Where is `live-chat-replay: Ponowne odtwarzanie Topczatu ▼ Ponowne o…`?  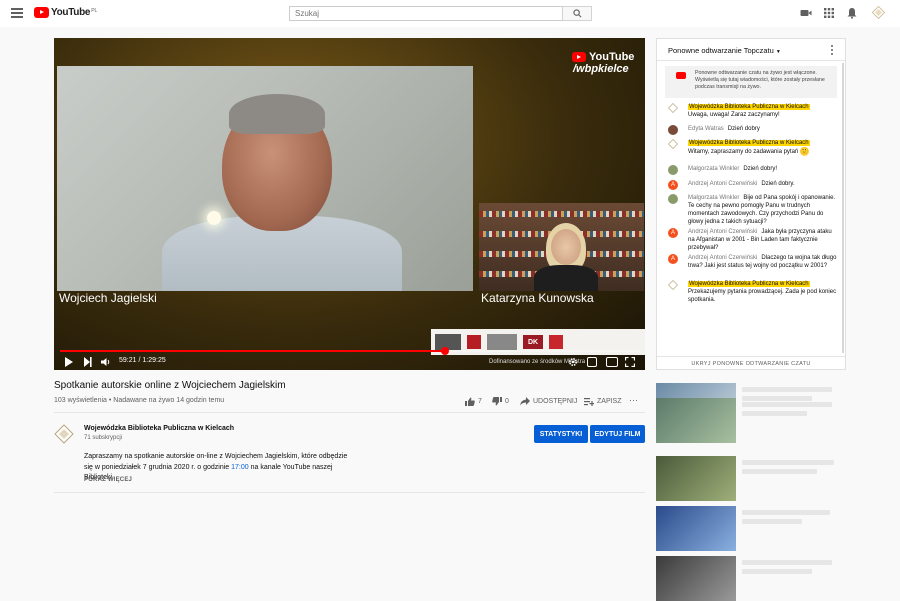
live-chat-replay: Ponowne odtwarzanie Topczatu ▼ Ponowne o… is located at coordinates (751, 204).